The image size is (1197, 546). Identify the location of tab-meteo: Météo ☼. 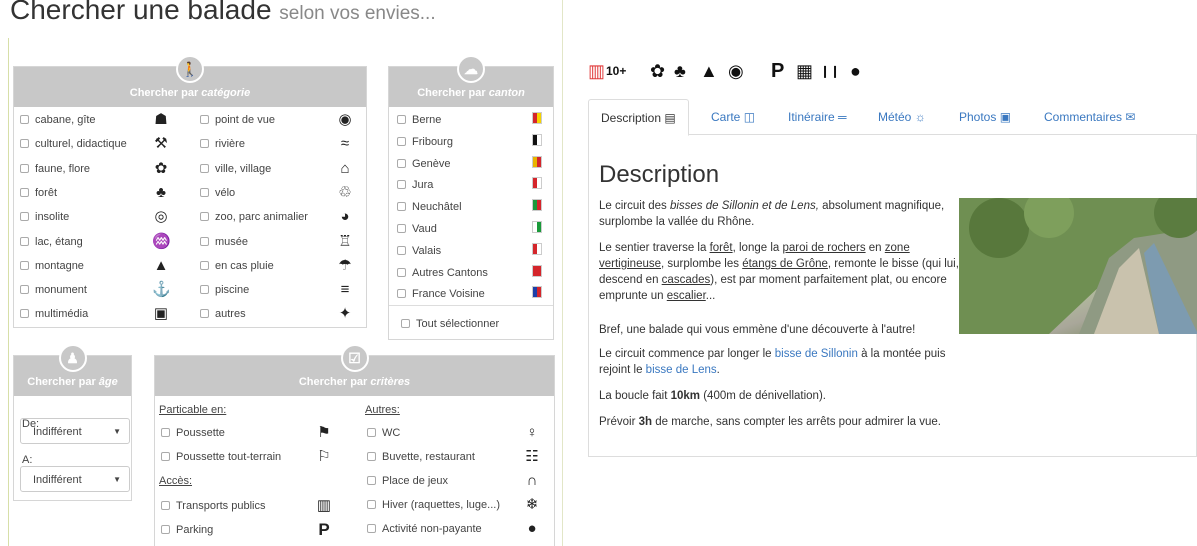
(902, 117).